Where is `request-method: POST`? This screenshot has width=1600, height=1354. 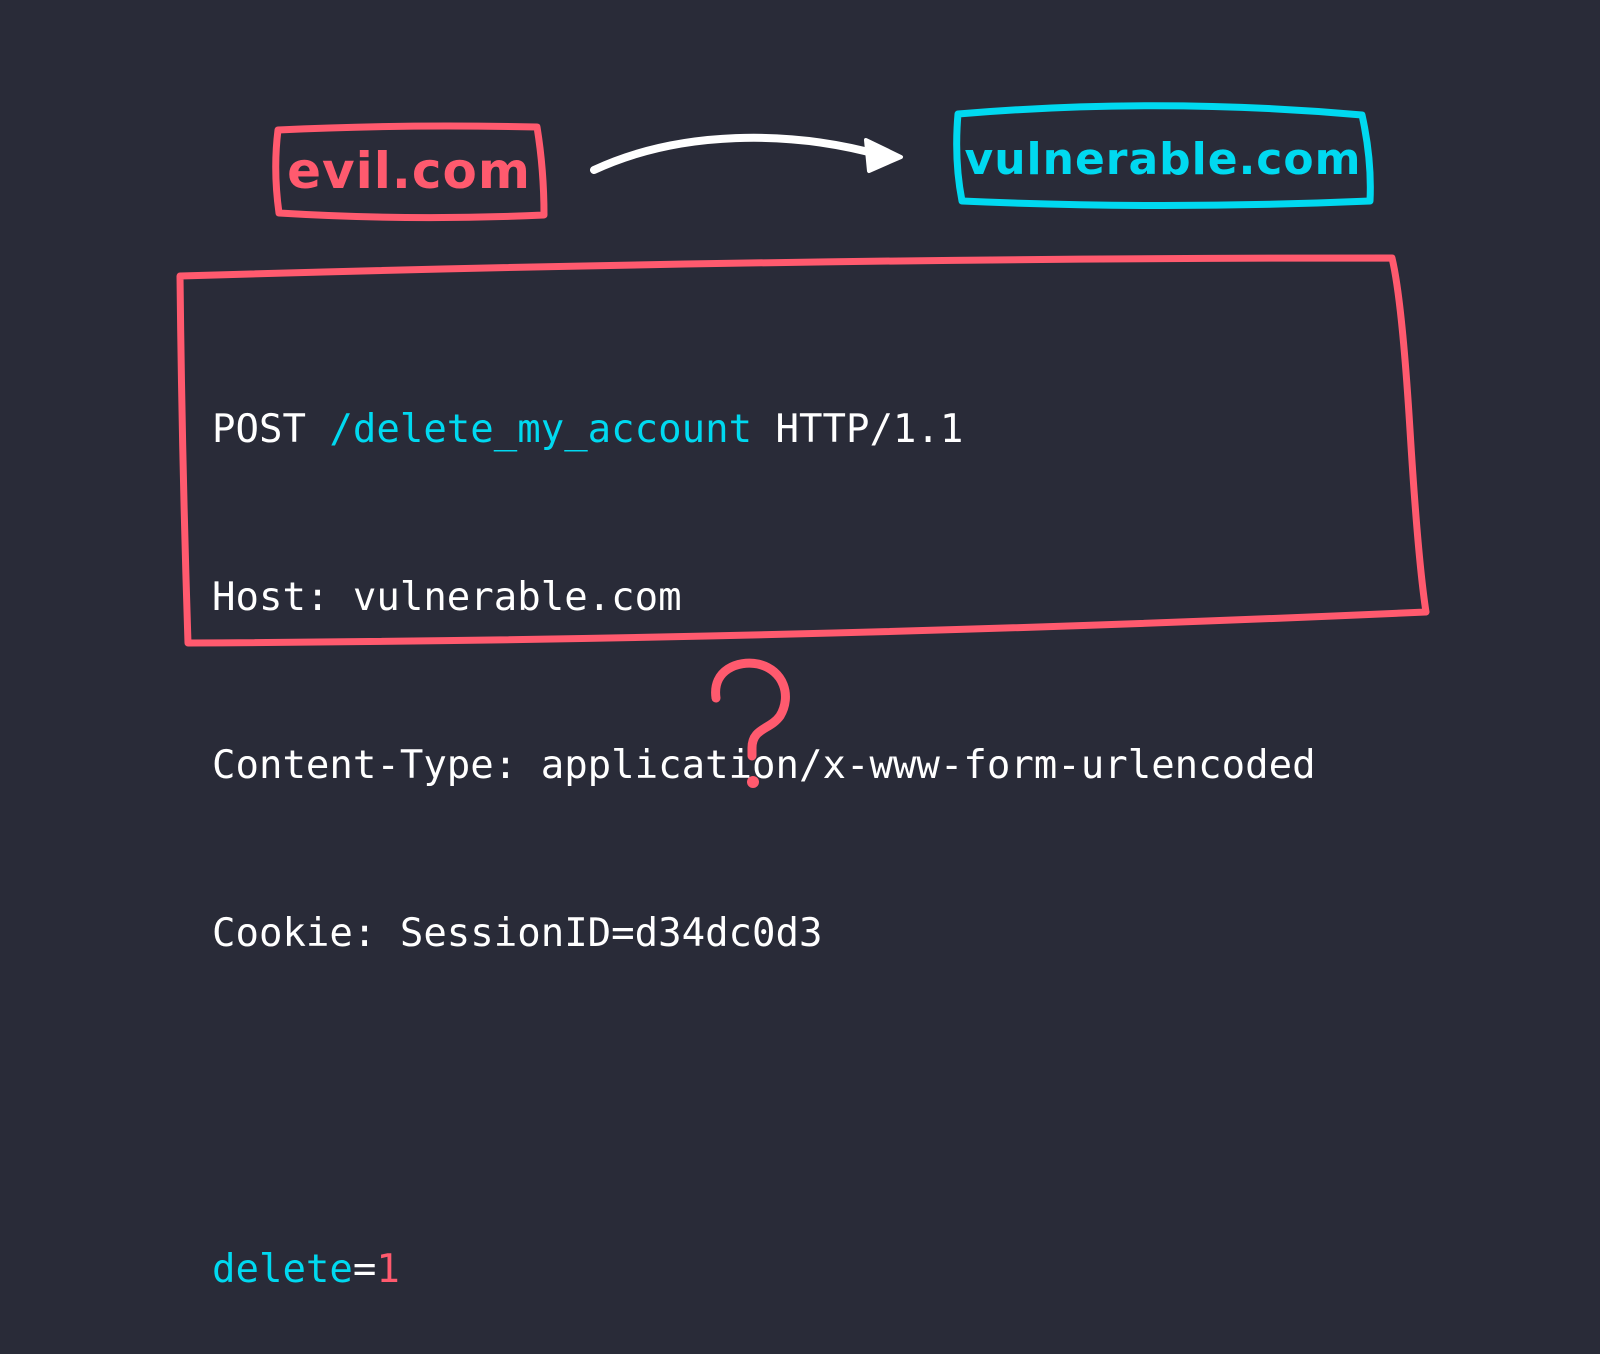
request-method: POST is located at coordinates (259, 429).